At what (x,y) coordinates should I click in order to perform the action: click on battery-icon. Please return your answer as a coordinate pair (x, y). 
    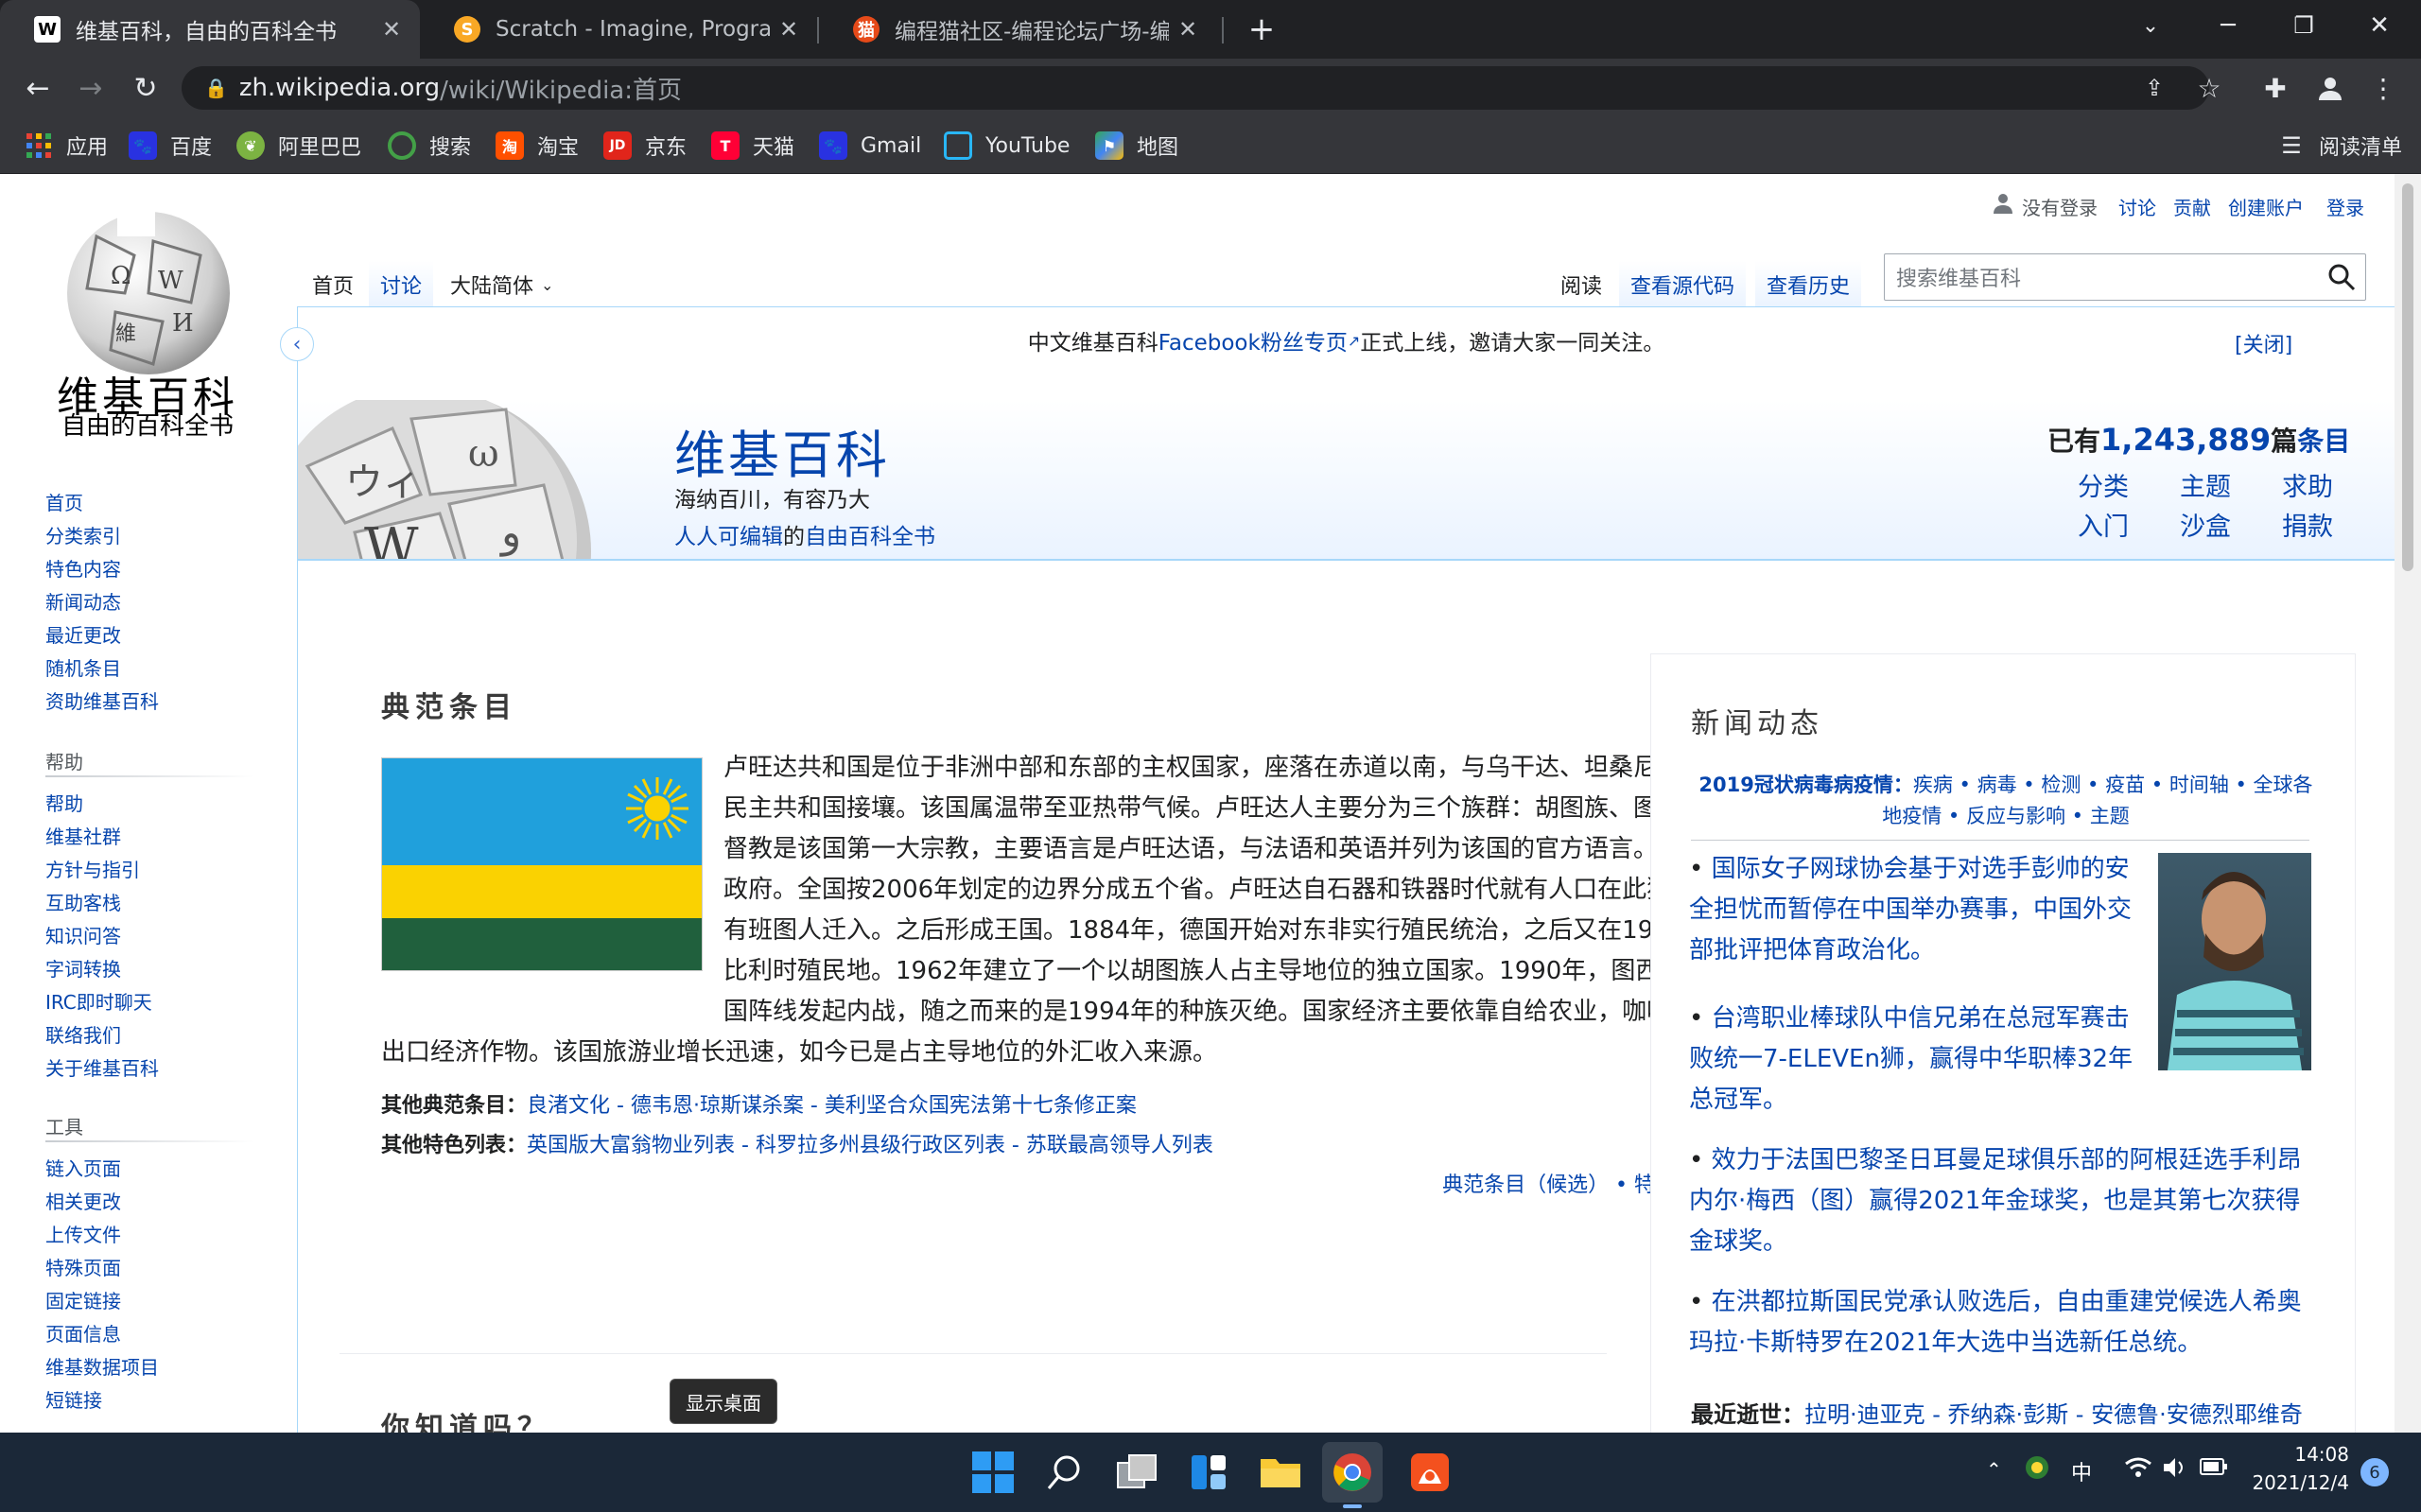
    Looking at the image, I should click on (2214, 1470).